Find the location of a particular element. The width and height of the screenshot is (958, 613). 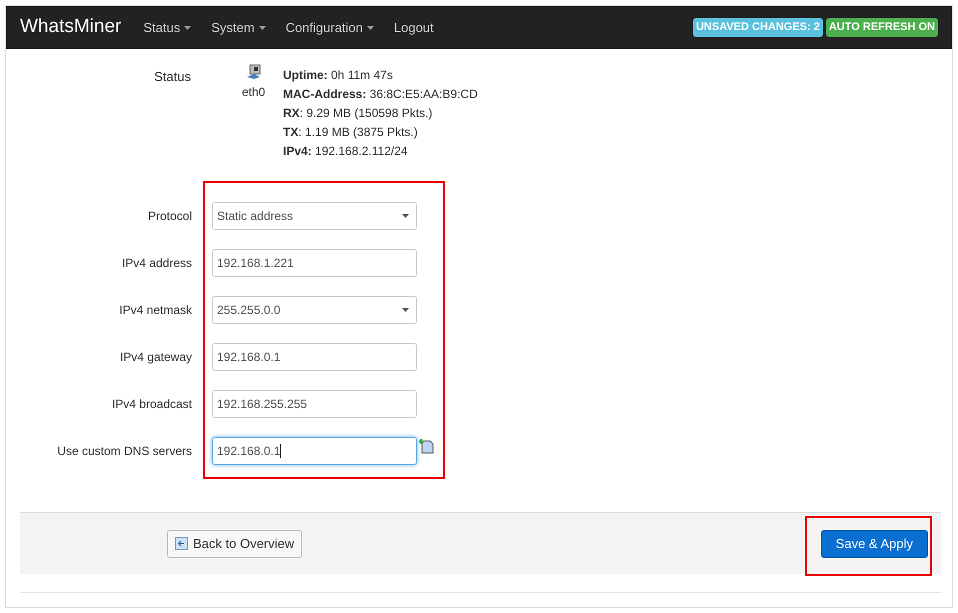

field-label: IPv4 address is located at coordinates (156, 263).